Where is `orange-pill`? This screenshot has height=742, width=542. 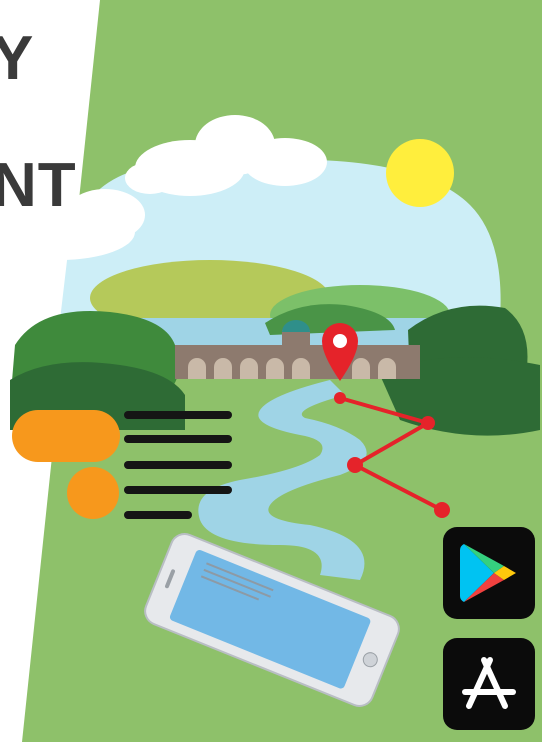
orange-pill is located at coordinates (66, 436).